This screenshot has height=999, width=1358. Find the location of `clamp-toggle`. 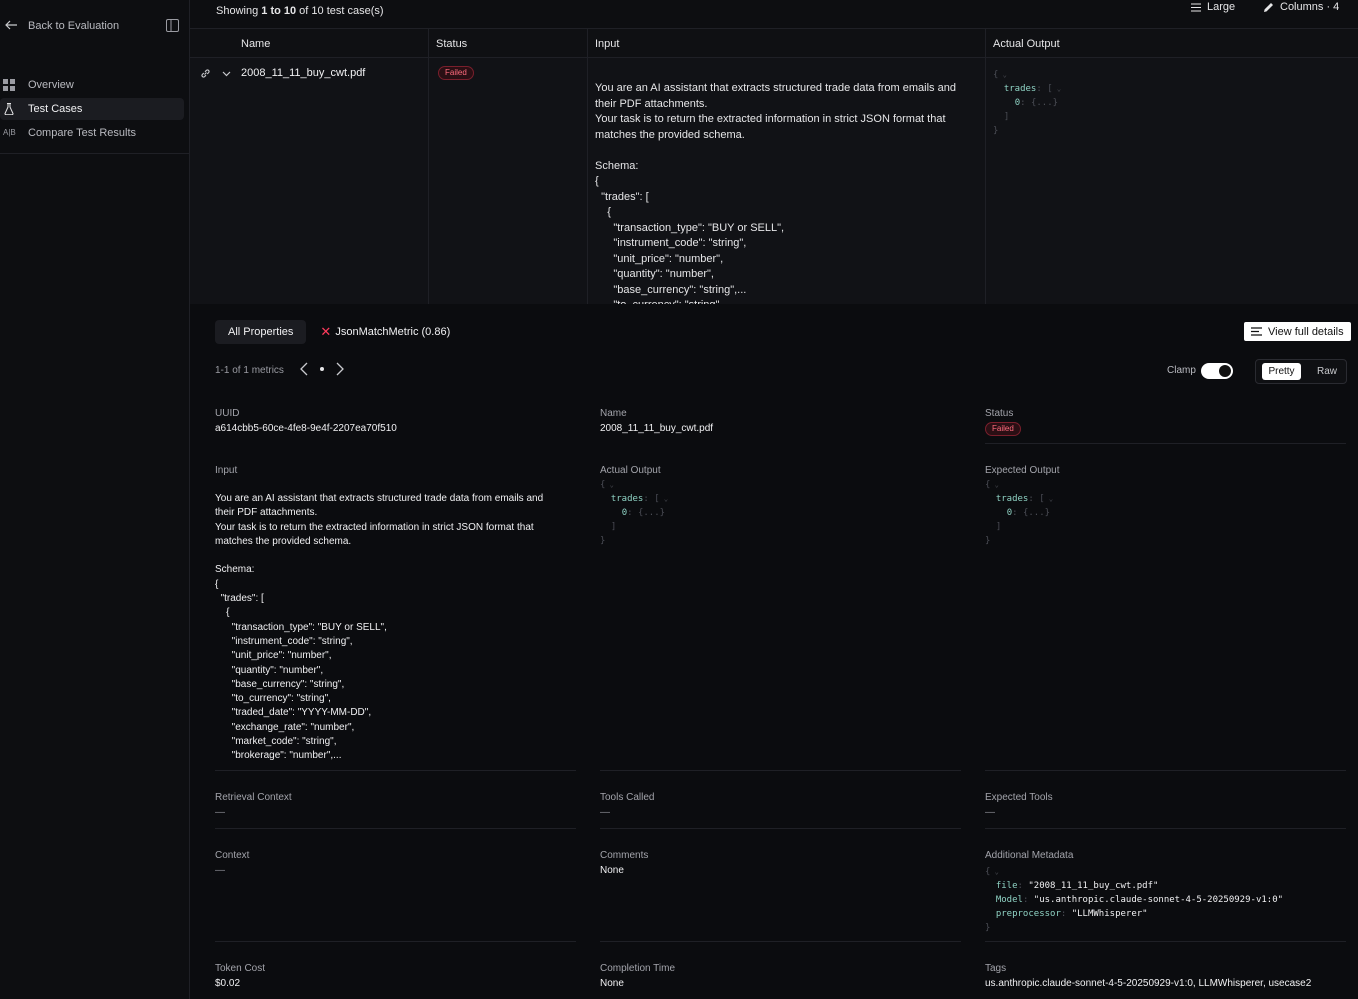

clamp-toggle is located at coordinates (1217, 371).